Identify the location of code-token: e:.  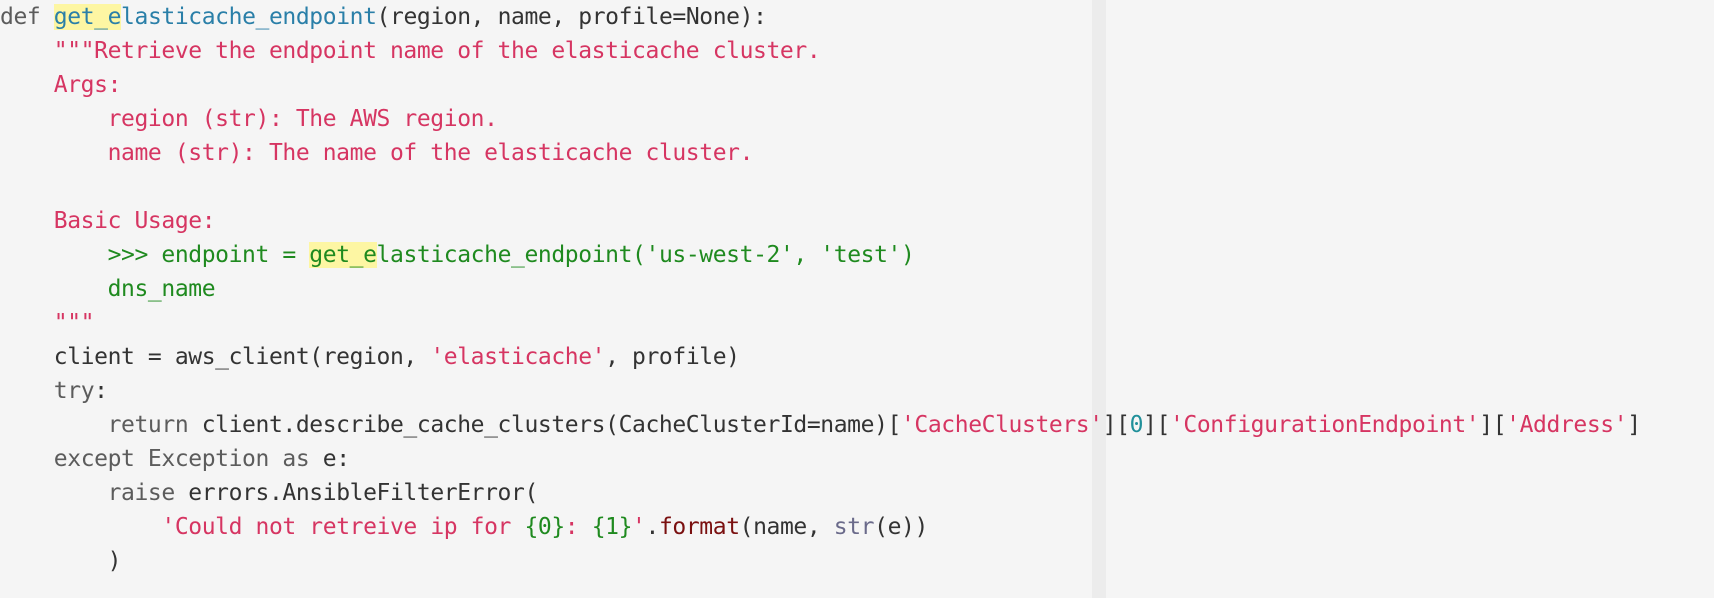
(329, 459).